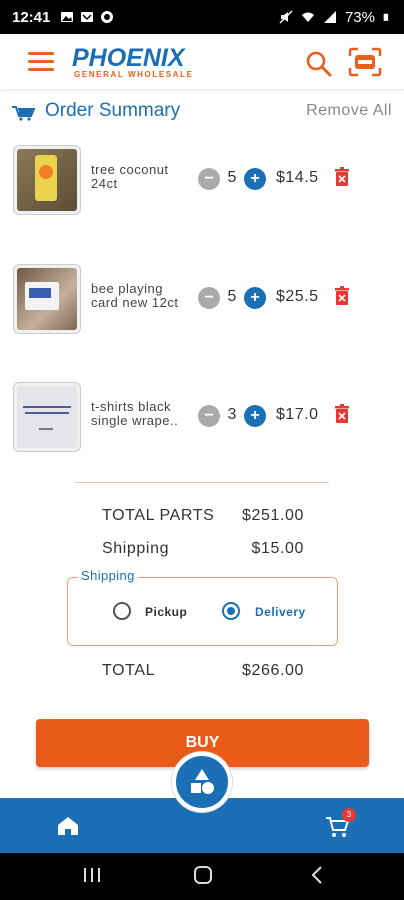 The image size is (404, 900). I want to click on item-name: t-shirts black single wrape.., so click(135, 414).